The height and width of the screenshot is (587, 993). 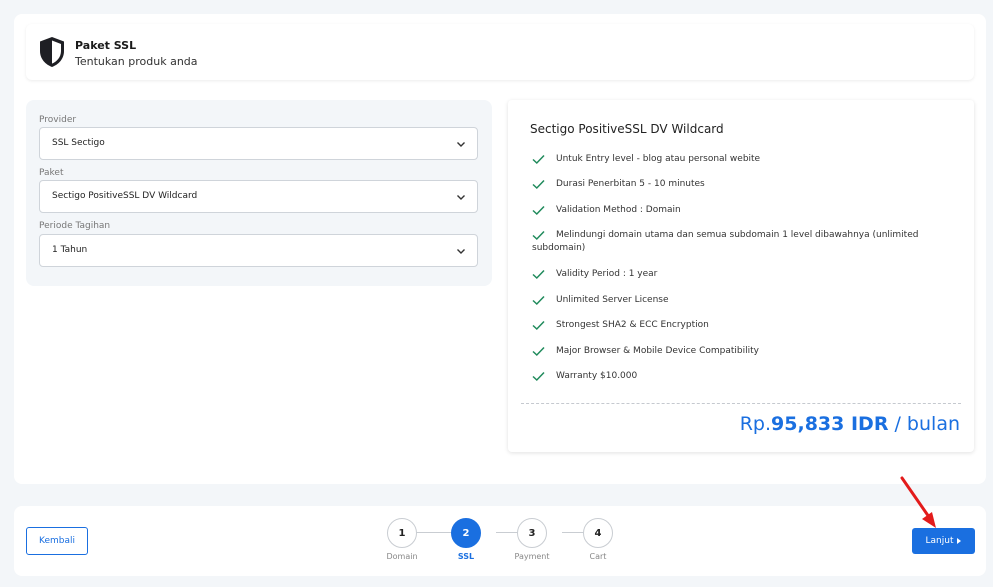 What do you see at coordinates (918, 502) in the screenshot?
I see `annotation-arrow-icon` at bounding box center [918, 502].